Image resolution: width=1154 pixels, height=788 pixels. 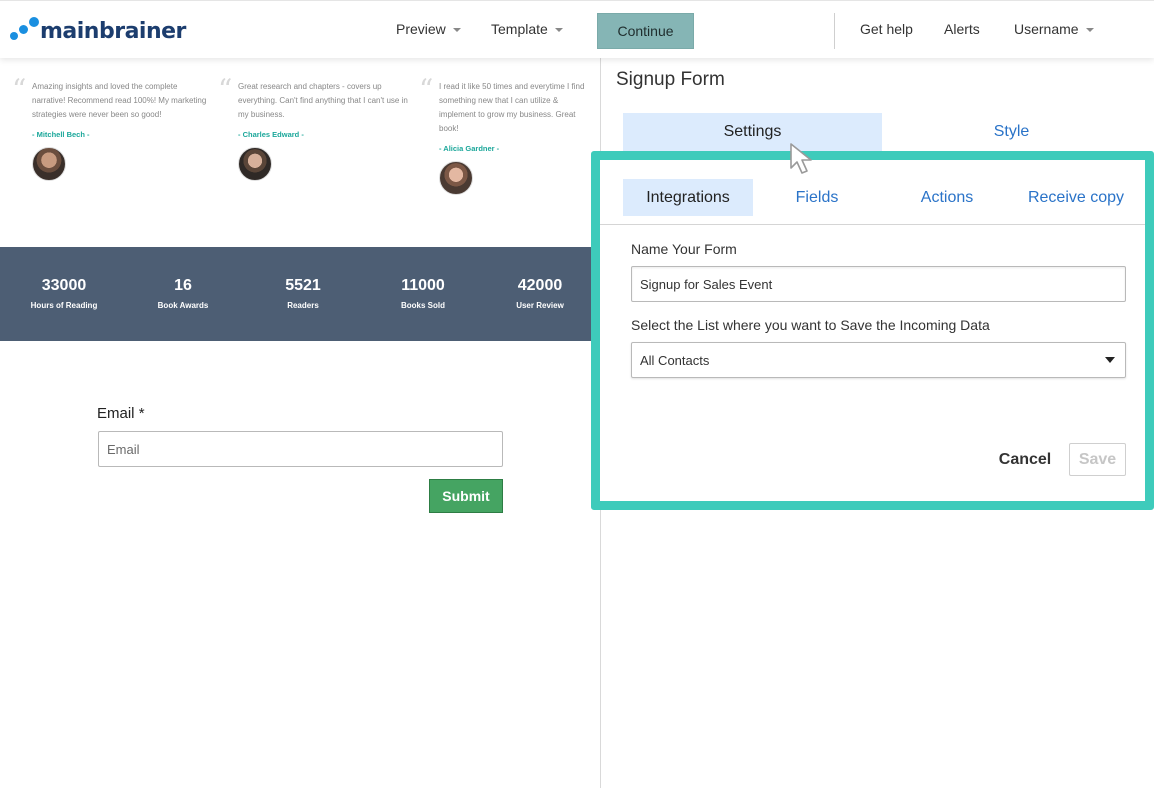 I want to click on stat-label: Readers, so click(x=303, y=305).